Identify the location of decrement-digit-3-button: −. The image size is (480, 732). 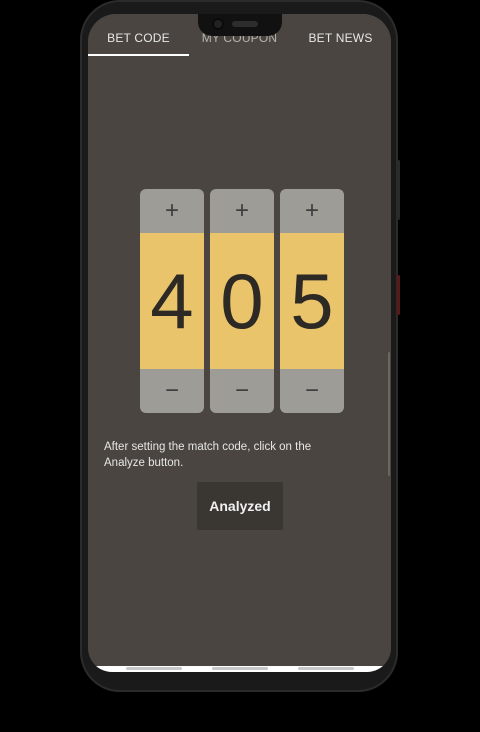
(312, 391).